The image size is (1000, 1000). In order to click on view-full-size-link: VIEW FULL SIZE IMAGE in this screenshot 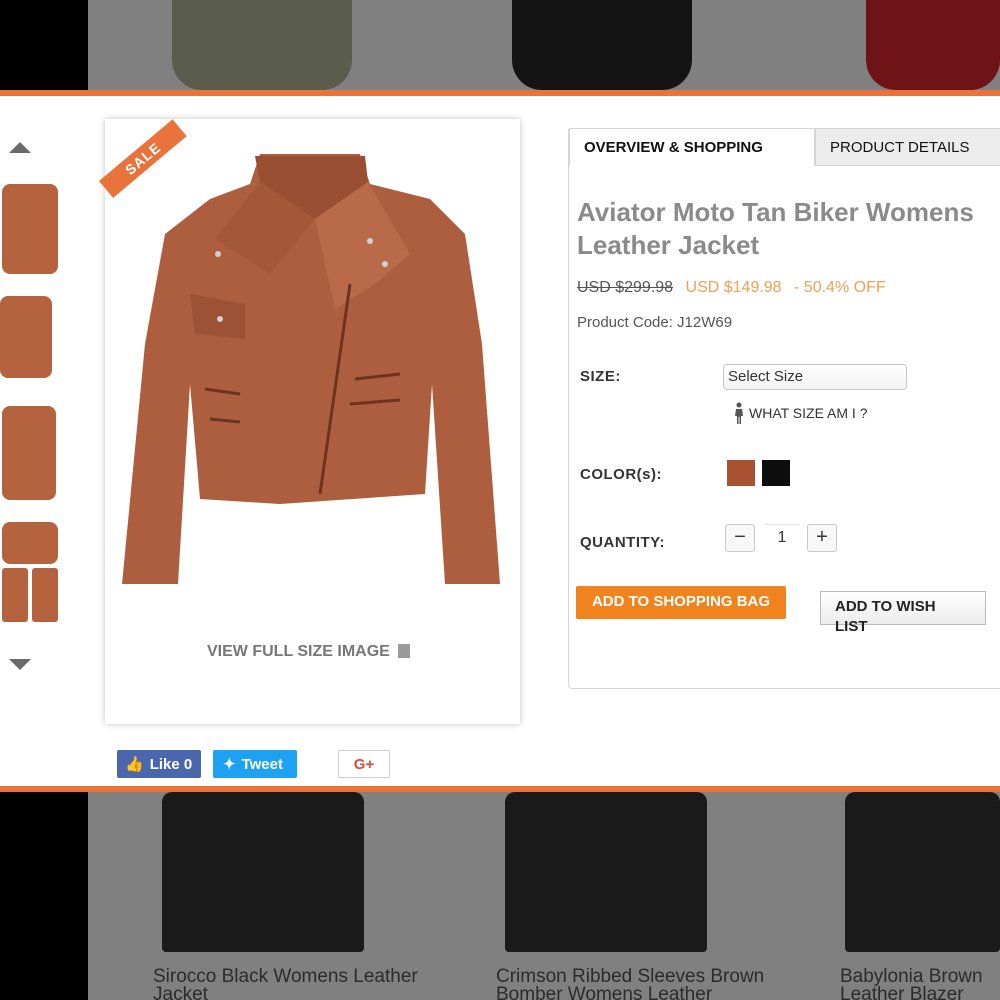, I will do `click(308, 652)`.